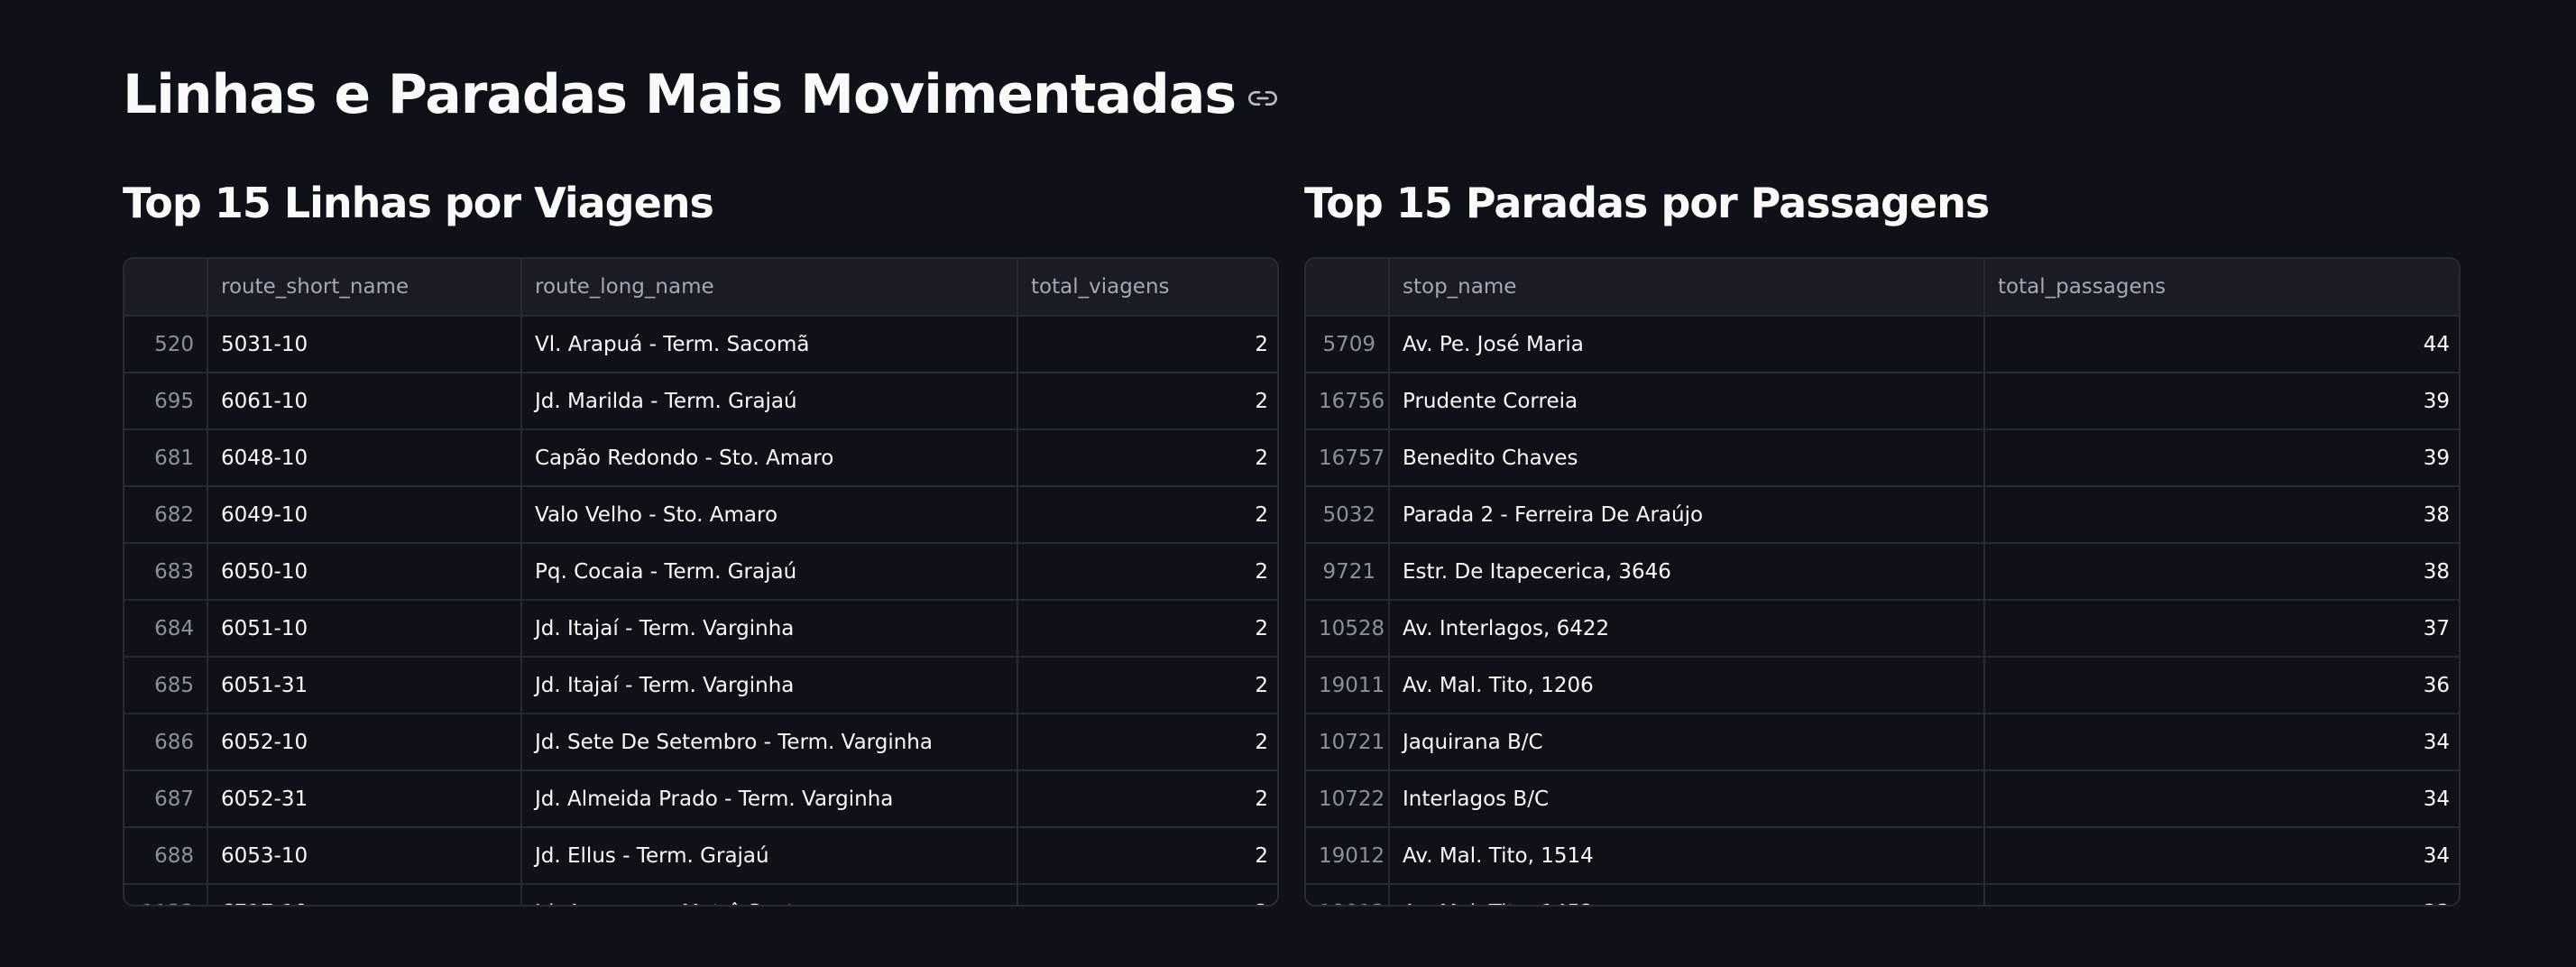 The width and height of the screenshot is (2576, 967). Describe the element at coordinates (769, 515) in the screenshot. I see `route-long-name-cell: Valo Velho - Sto. Amaro` at that location.